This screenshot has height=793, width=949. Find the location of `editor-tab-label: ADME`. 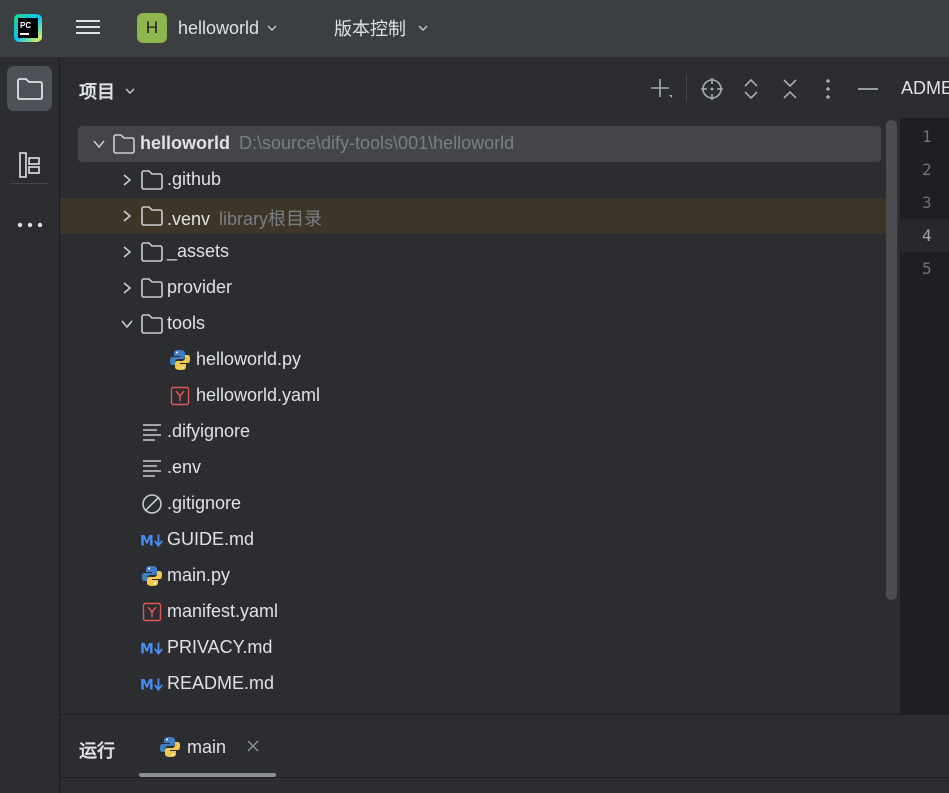

editor-tab-label: ADME is located at coordinates (925, 88).